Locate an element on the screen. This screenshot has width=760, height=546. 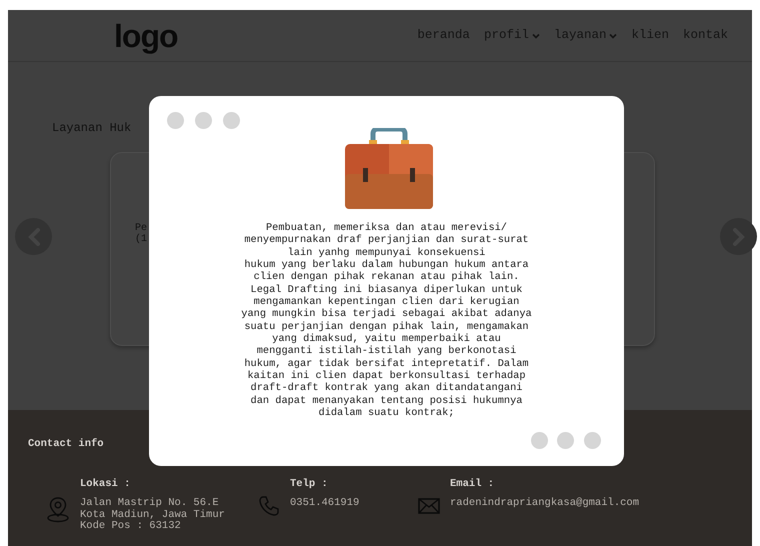
next-button is located at coordinates (738, 236).